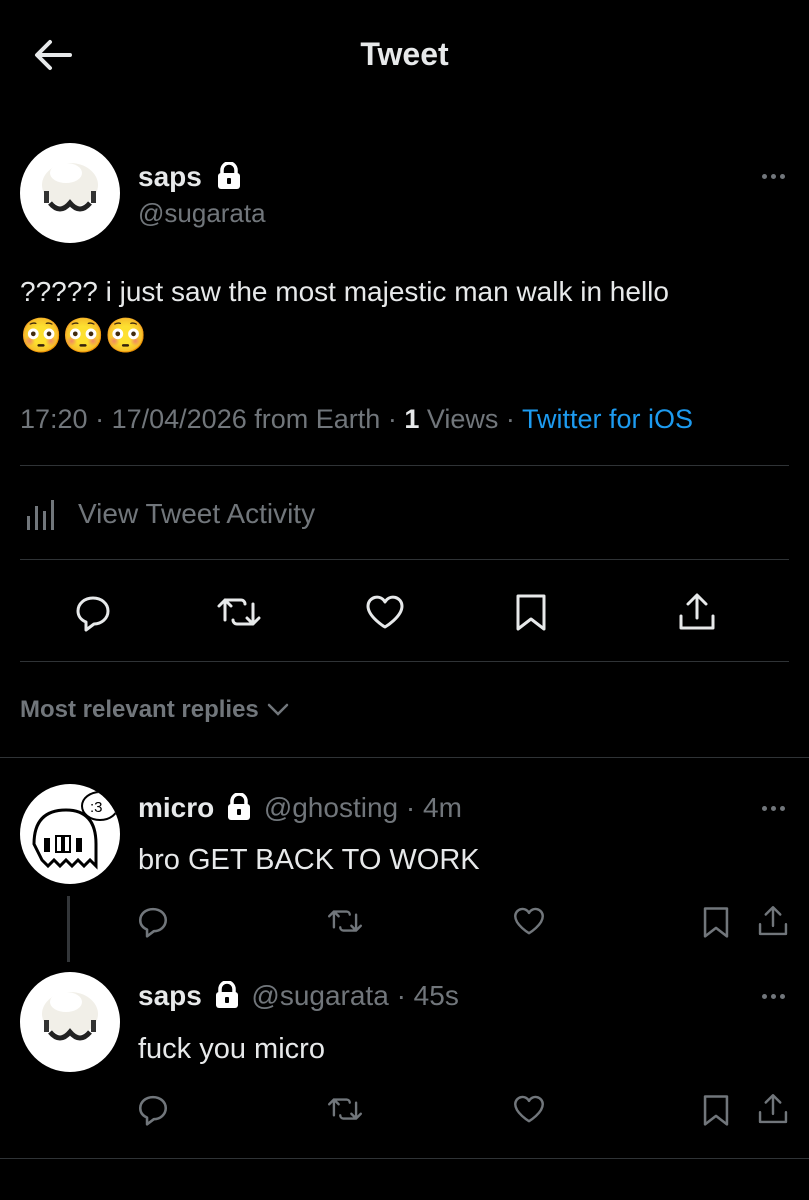 This screenshot has width=809, height=1200. I want to click on replies-sort-label: Most relevant replies, so click(139, 709).